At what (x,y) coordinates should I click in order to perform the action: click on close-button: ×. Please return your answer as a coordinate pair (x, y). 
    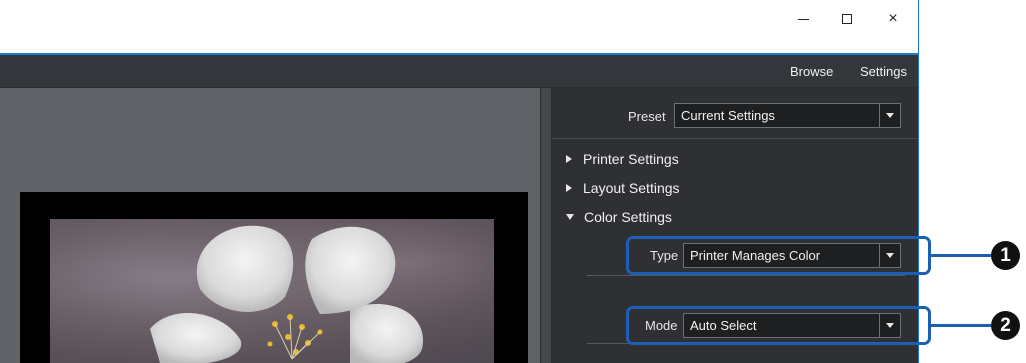
    Looking at the image, I should click on (893, 19).